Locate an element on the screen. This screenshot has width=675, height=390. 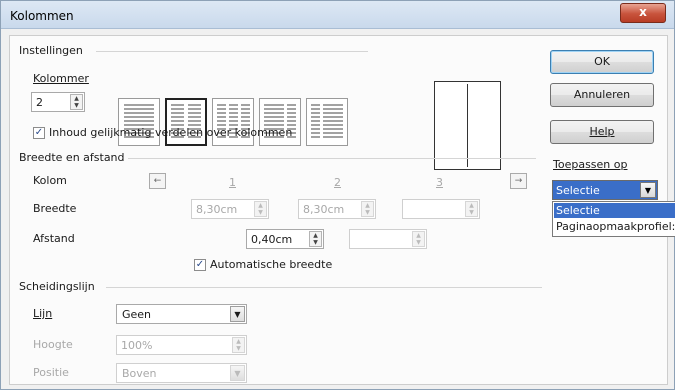
prev-column-button: ← is located at coordinates (157, 181).